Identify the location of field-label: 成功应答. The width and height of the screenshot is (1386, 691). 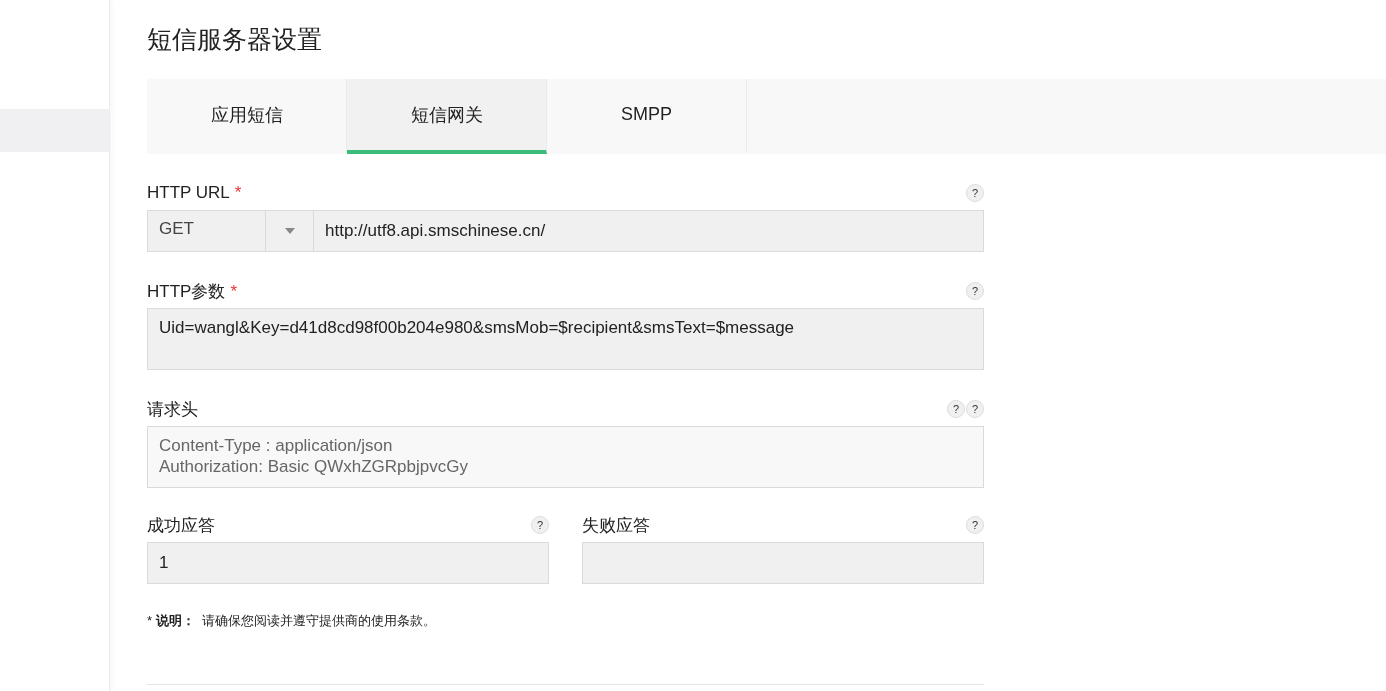
(181, 525).